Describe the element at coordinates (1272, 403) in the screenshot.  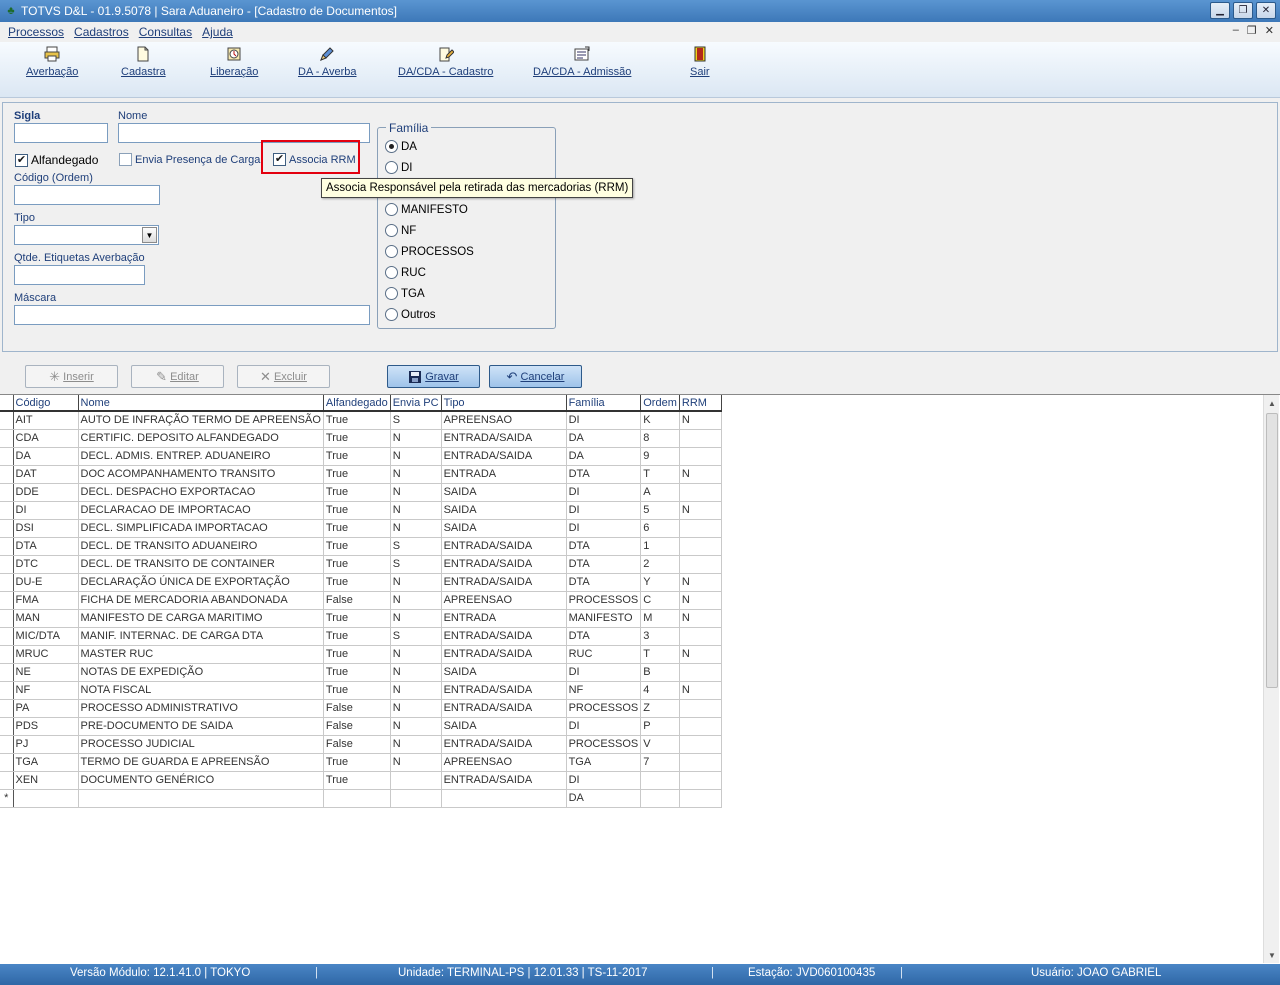
I see `scroll-up-icon: ▲` at that location.